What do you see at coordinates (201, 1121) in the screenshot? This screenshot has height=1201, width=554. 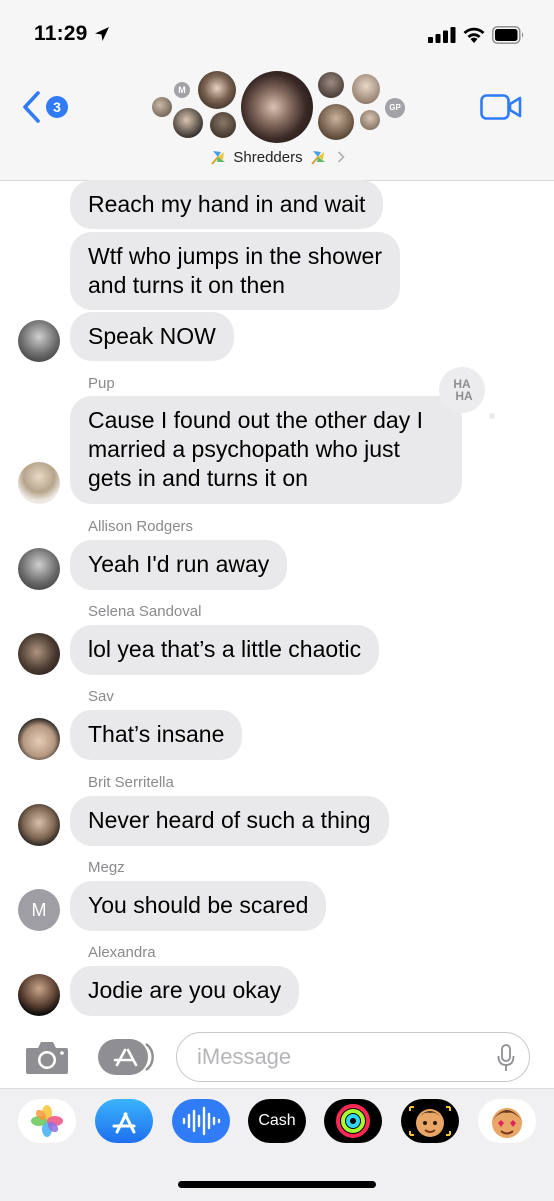 I see `audio-message-icon` at bounding box center [201, 1121].